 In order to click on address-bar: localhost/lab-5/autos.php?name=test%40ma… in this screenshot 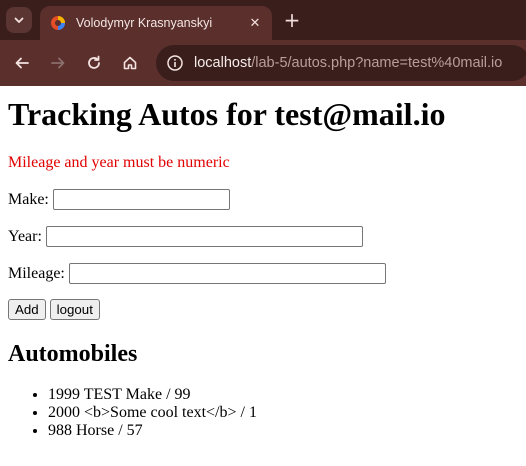, I will do `click(341, 63)`.